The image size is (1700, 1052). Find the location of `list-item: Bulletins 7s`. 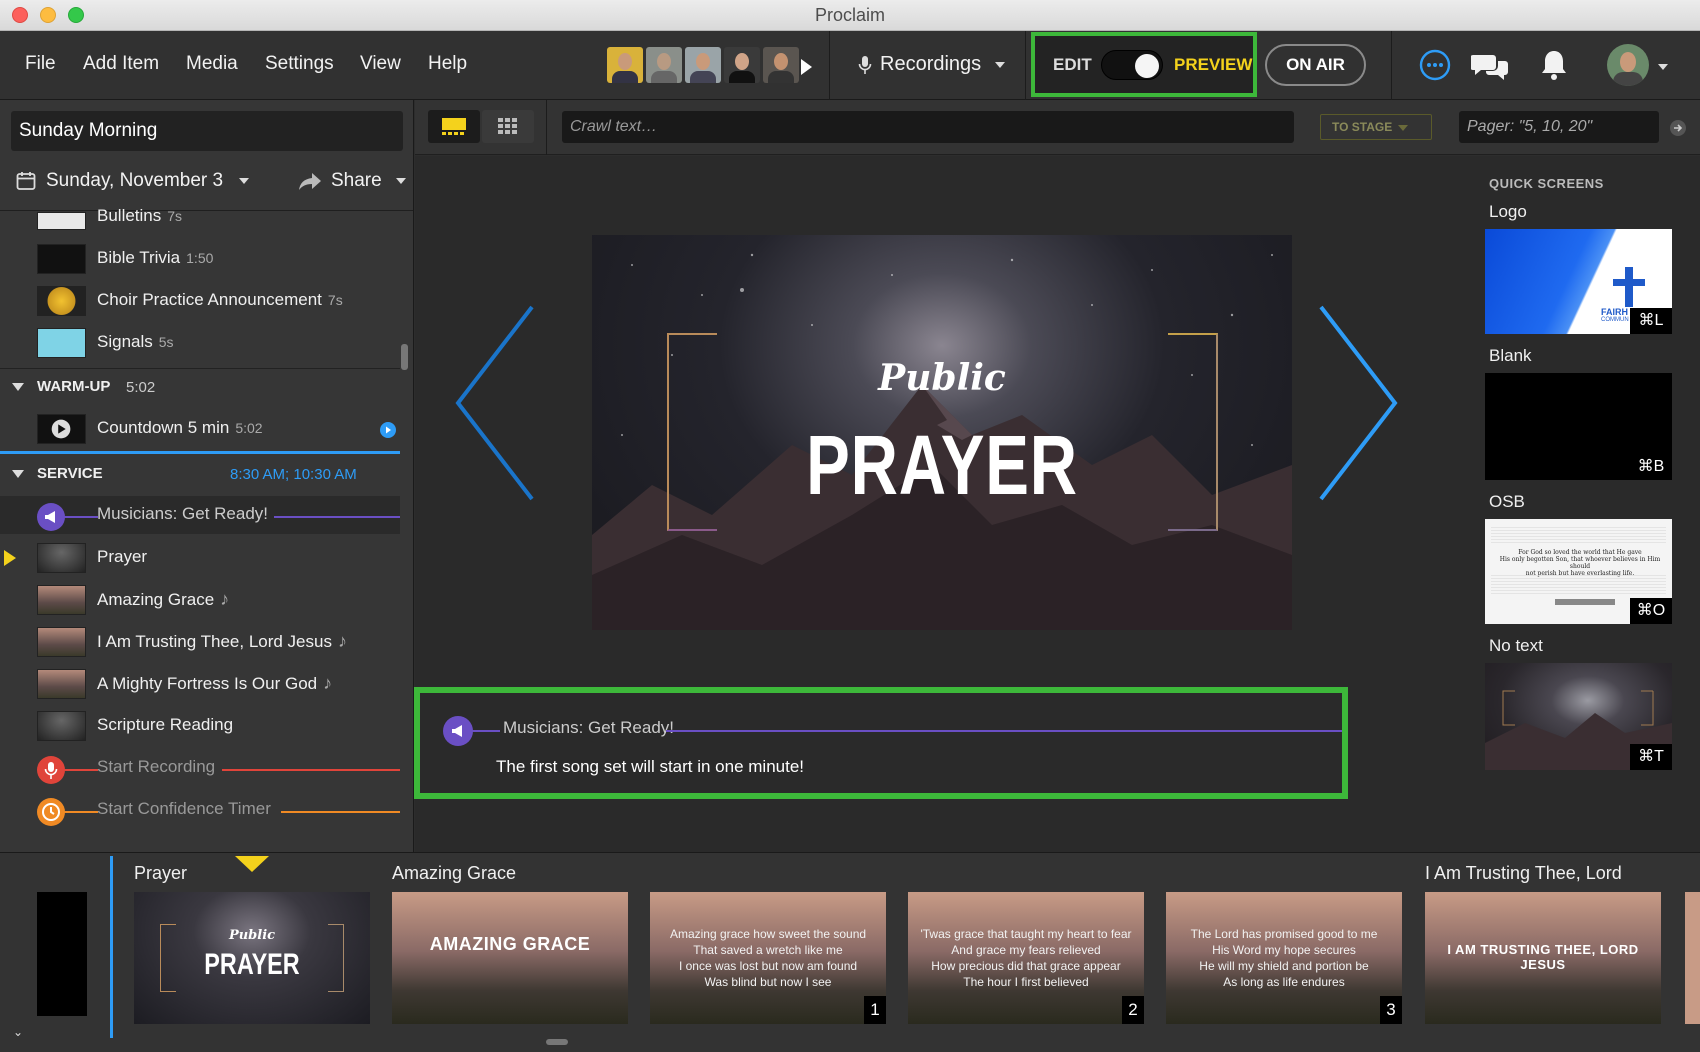

list-item: Bulletins 7s is located at coordinates (200, 217).